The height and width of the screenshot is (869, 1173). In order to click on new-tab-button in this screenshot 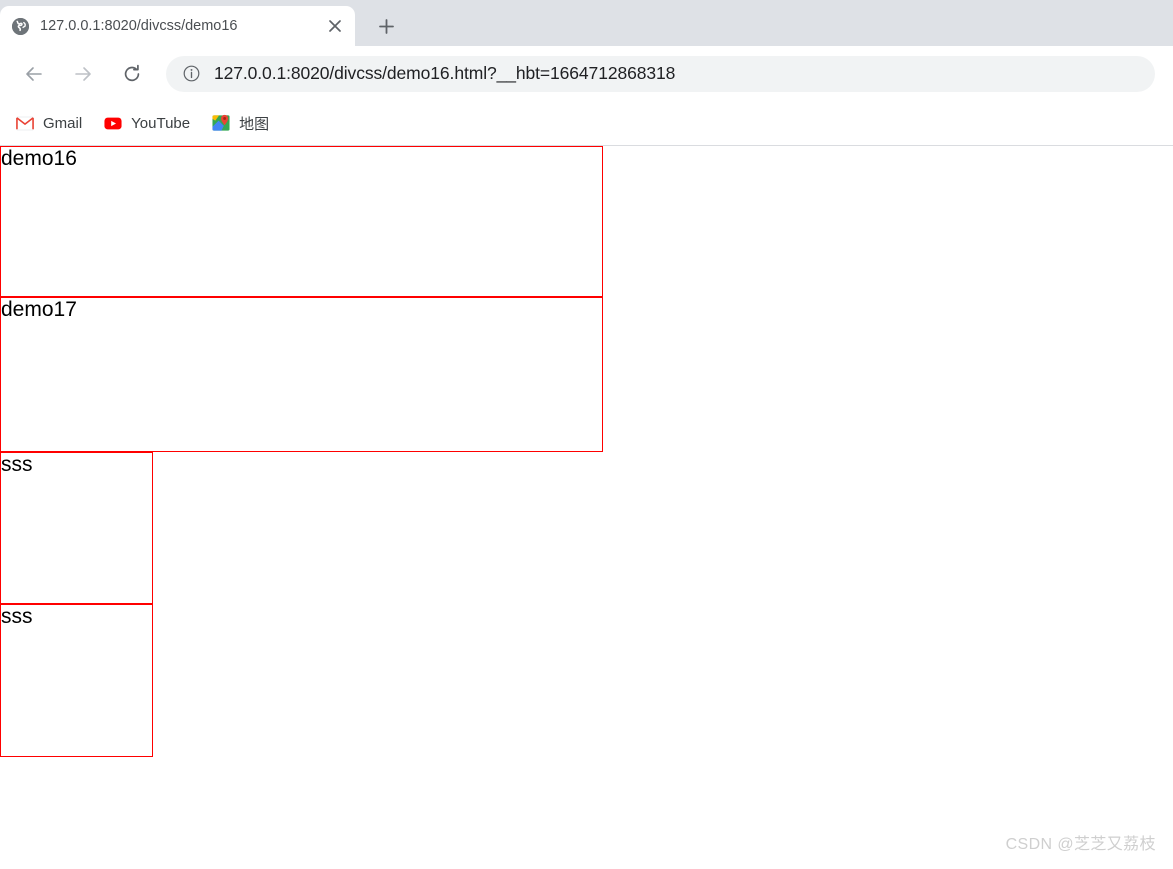, I will do `click(386, 26)`.